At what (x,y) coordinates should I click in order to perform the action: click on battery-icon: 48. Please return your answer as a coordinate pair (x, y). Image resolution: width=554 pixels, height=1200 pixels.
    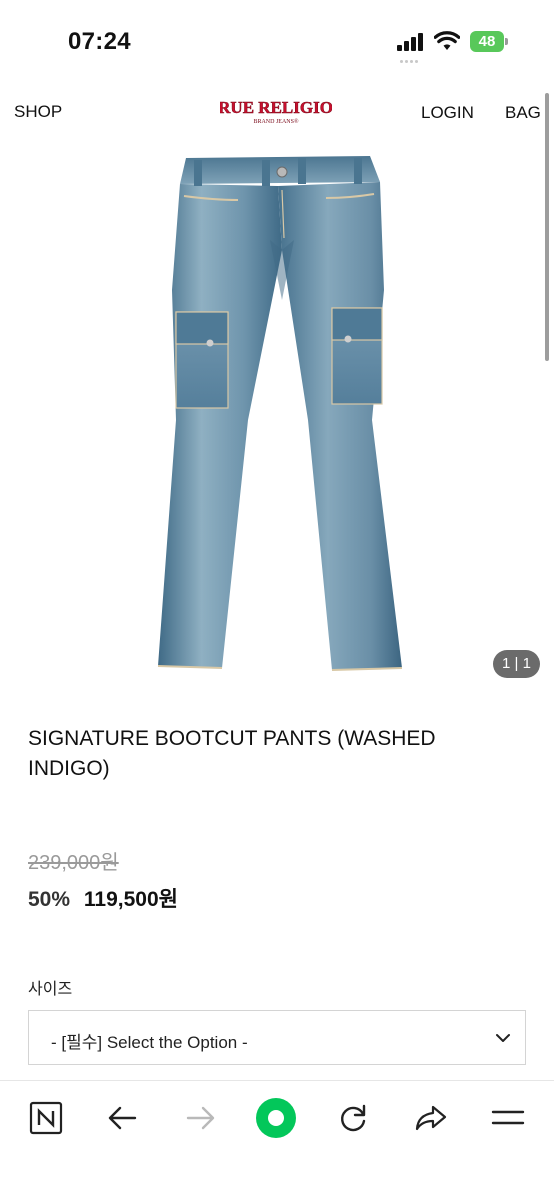
    Looking at the image, I should click on (489, 41).